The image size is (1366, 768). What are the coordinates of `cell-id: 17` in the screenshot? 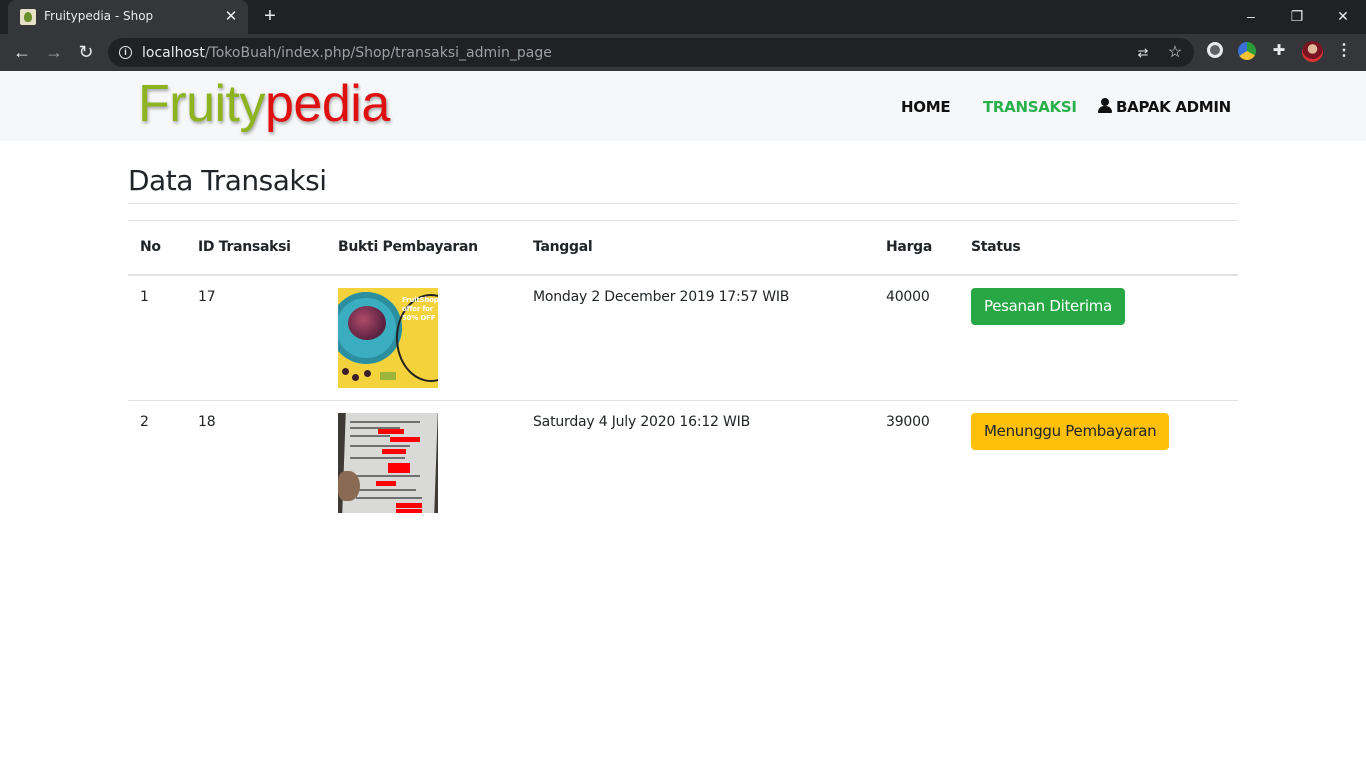 It's located at (207, 296).